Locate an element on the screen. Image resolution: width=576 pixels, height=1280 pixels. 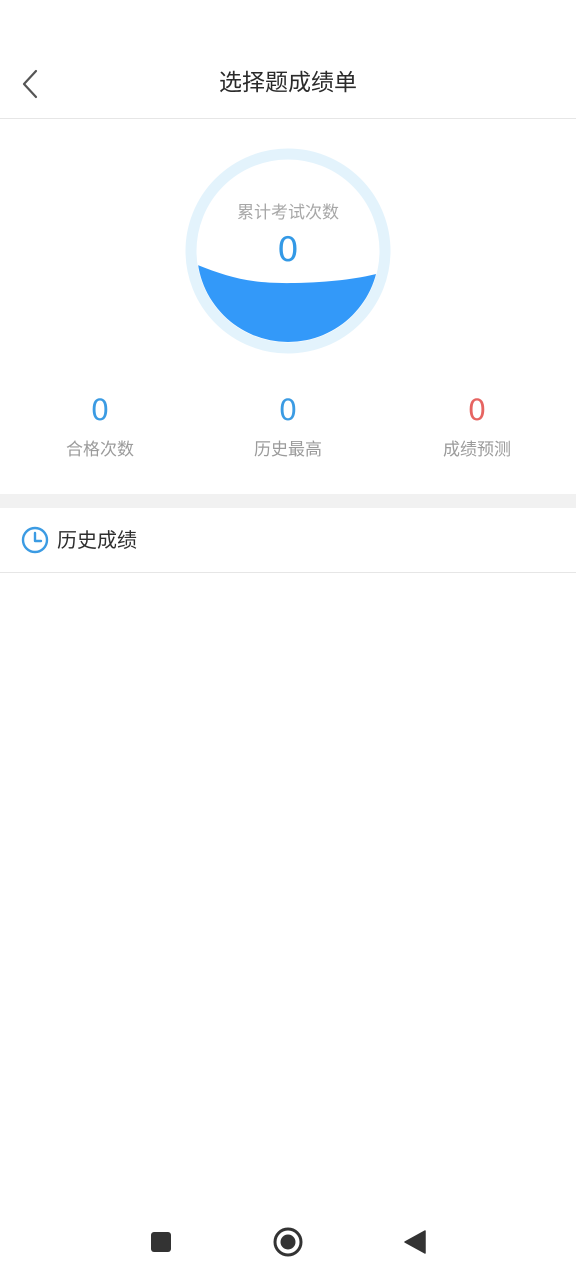
page-title: 选择题成绩单 is located at coordinates (288, 83).